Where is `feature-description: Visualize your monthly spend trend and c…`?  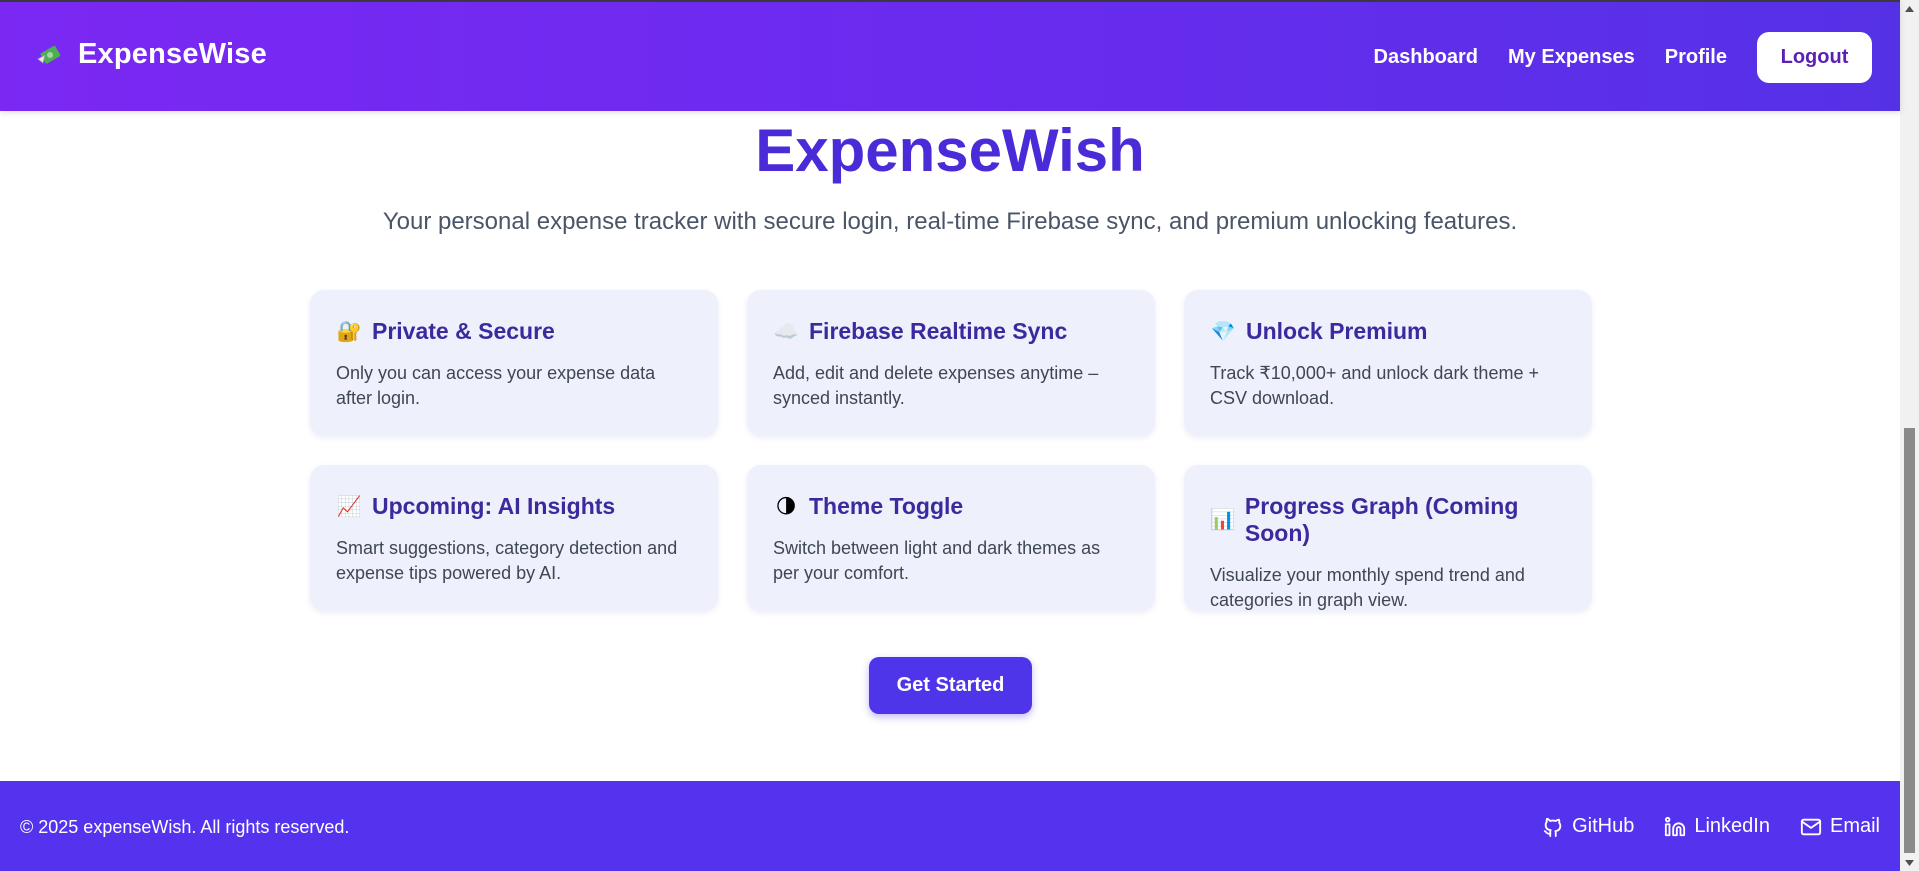 feature-description: Visualize your monthly spend trend and c… is located at coordinates (1367, 587).